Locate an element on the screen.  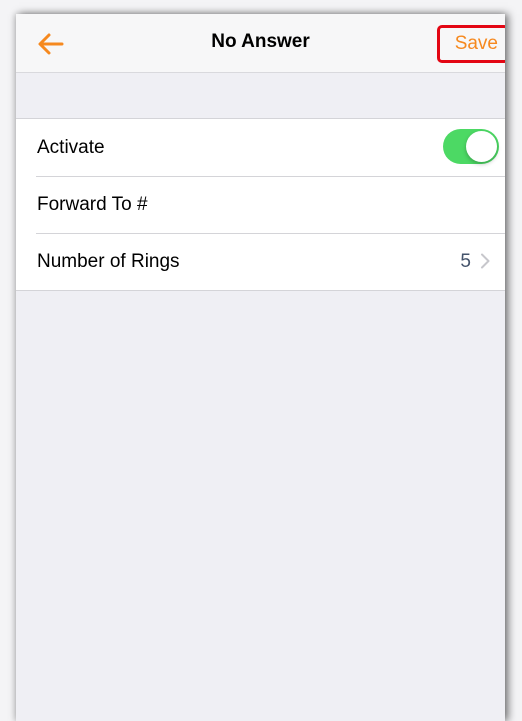
chevron-right-icon is located at coordinates (485, 261).